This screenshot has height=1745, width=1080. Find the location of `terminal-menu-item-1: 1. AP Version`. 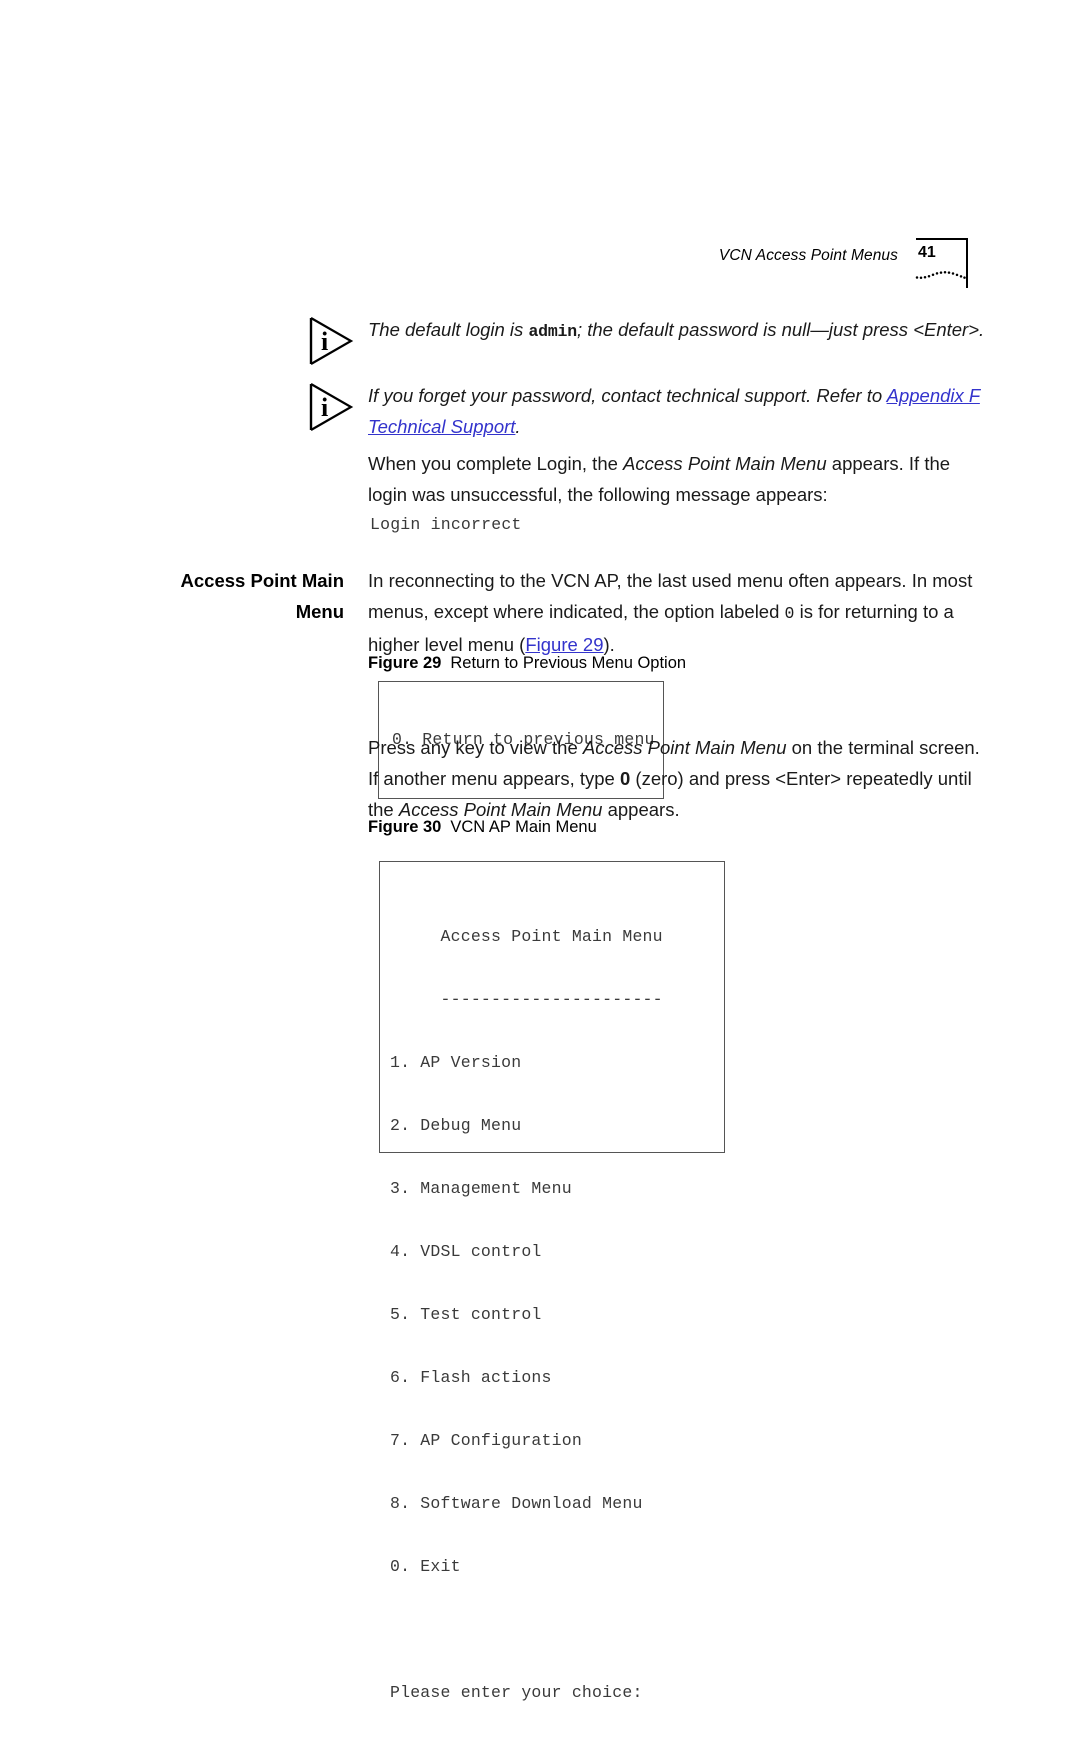

terminal-menu-item-1: 1. AP Version is located at coordinates (456, 1062).